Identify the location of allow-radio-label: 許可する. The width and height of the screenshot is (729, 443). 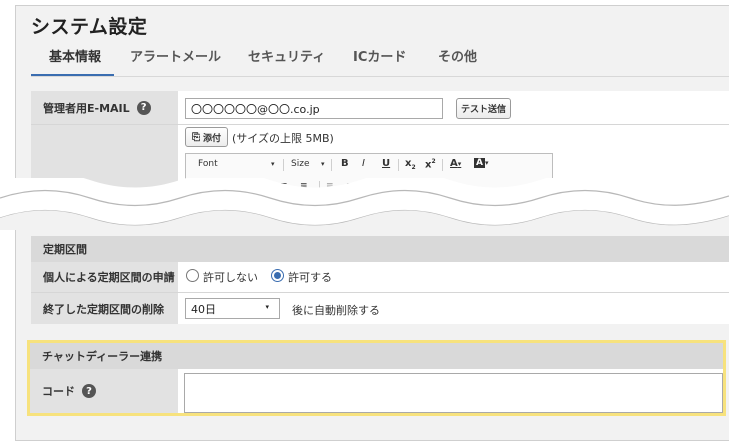
(310, 277).